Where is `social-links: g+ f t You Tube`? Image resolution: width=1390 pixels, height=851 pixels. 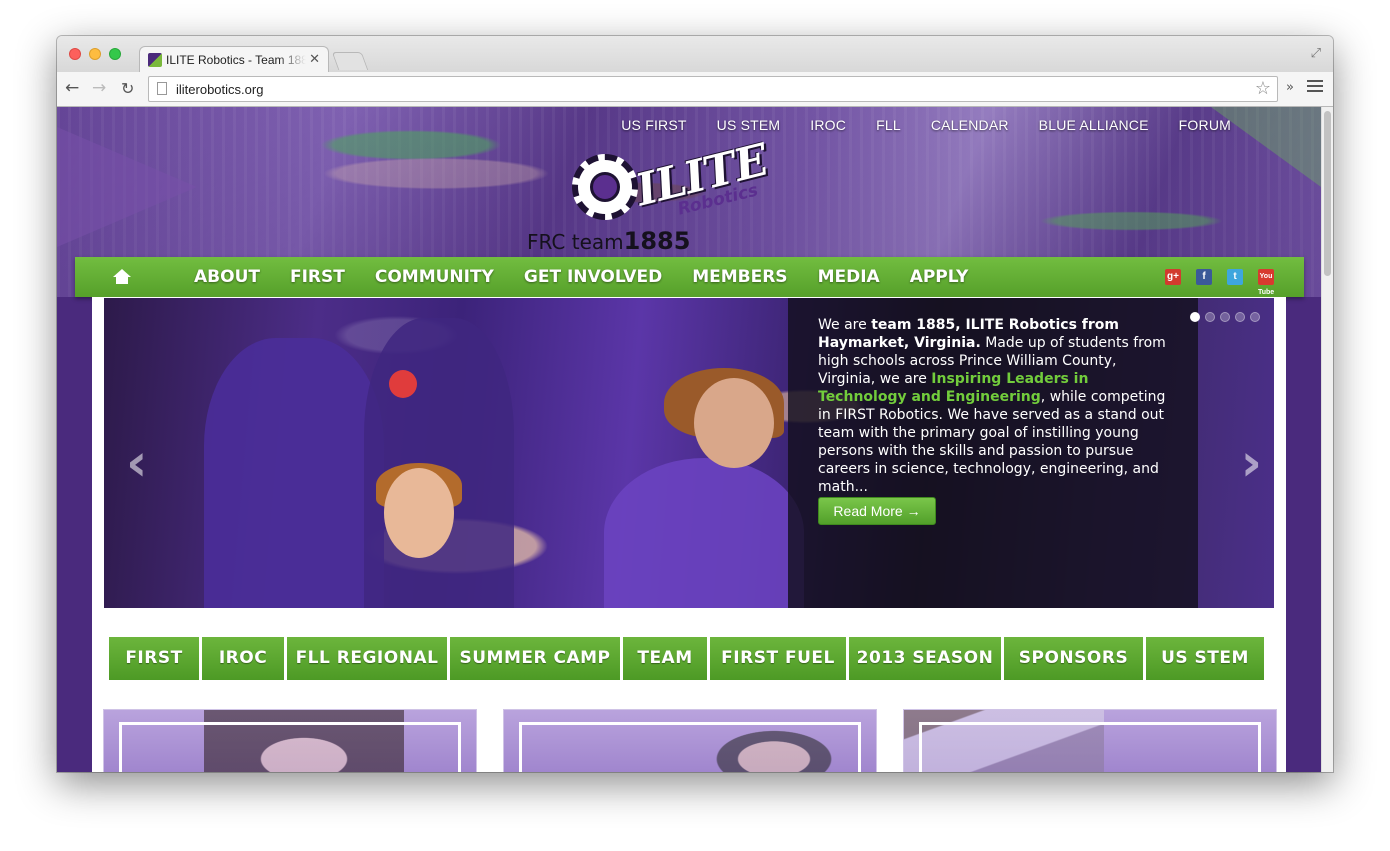 social-links: g+ f t You Tube is located at coordinates (1219, 282).